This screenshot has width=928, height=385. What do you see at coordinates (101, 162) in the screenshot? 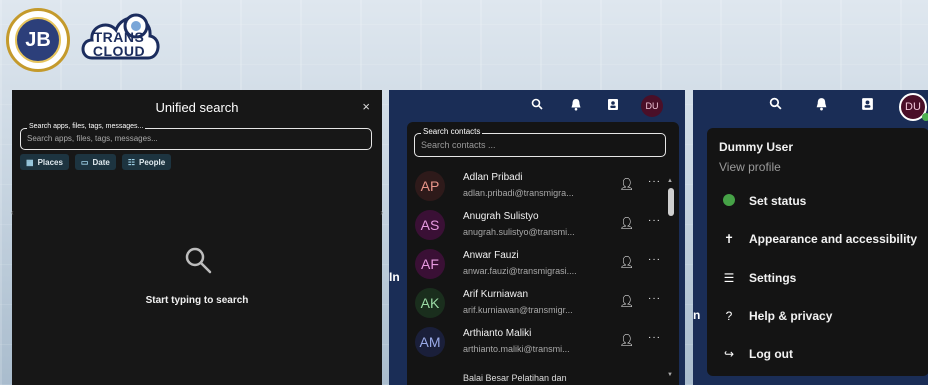
I see `chip-label: Date` at bounding box center [101, 162].